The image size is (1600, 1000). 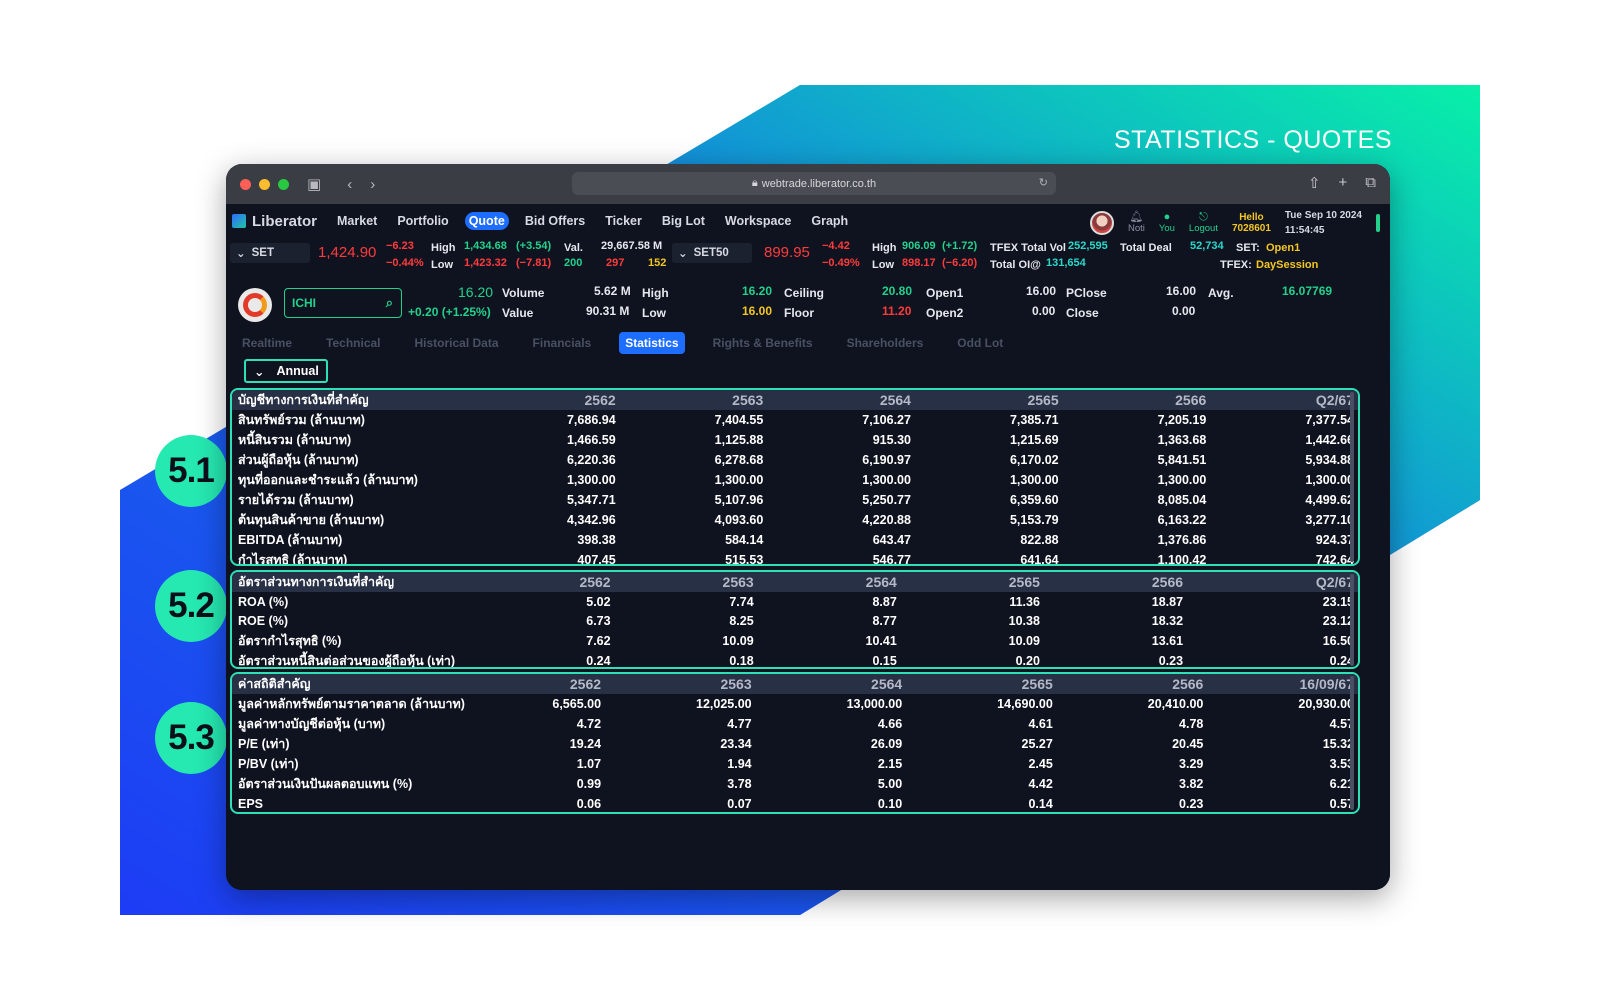 What do you see at coordinates (819, 183) in the screenshot?
I see `url-text: webtrade.liberator.co.th` at bounding box center [819, 183].